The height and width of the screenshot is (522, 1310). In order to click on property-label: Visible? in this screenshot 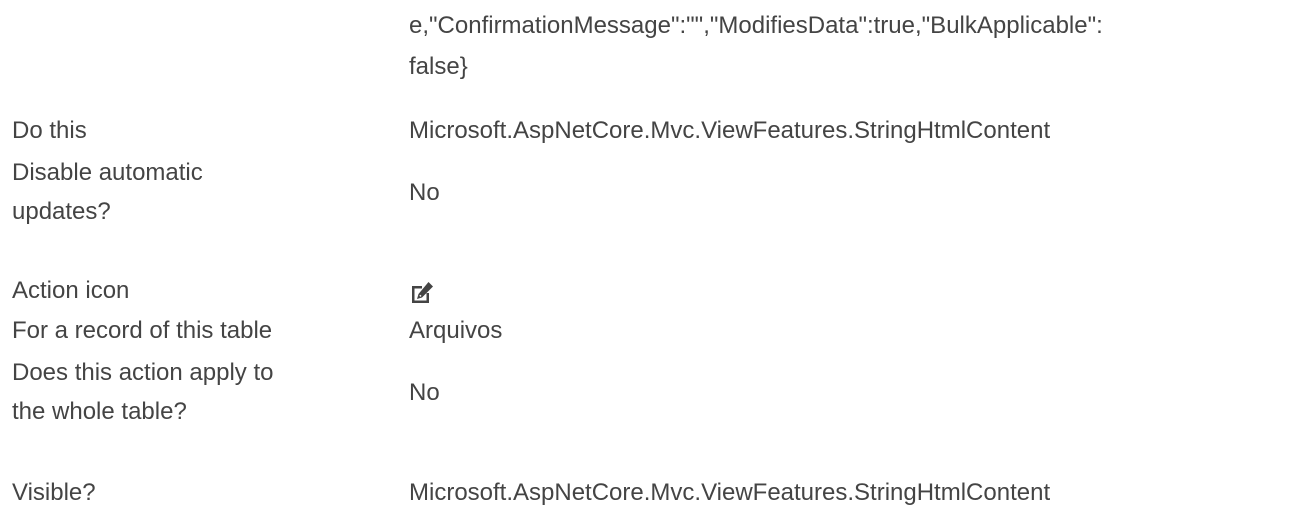, I will do `click(54, 492)`.